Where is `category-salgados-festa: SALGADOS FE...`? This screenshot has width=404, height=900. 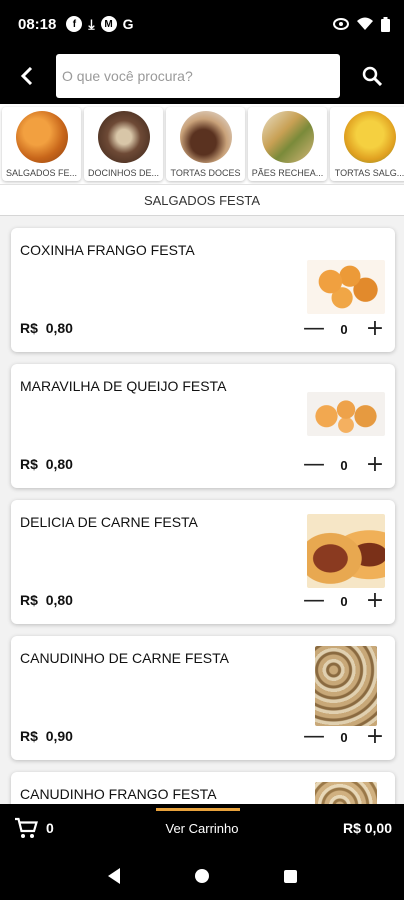 category-salgados-festa: SALGADOS FE... is located at coordinates (41, 144).